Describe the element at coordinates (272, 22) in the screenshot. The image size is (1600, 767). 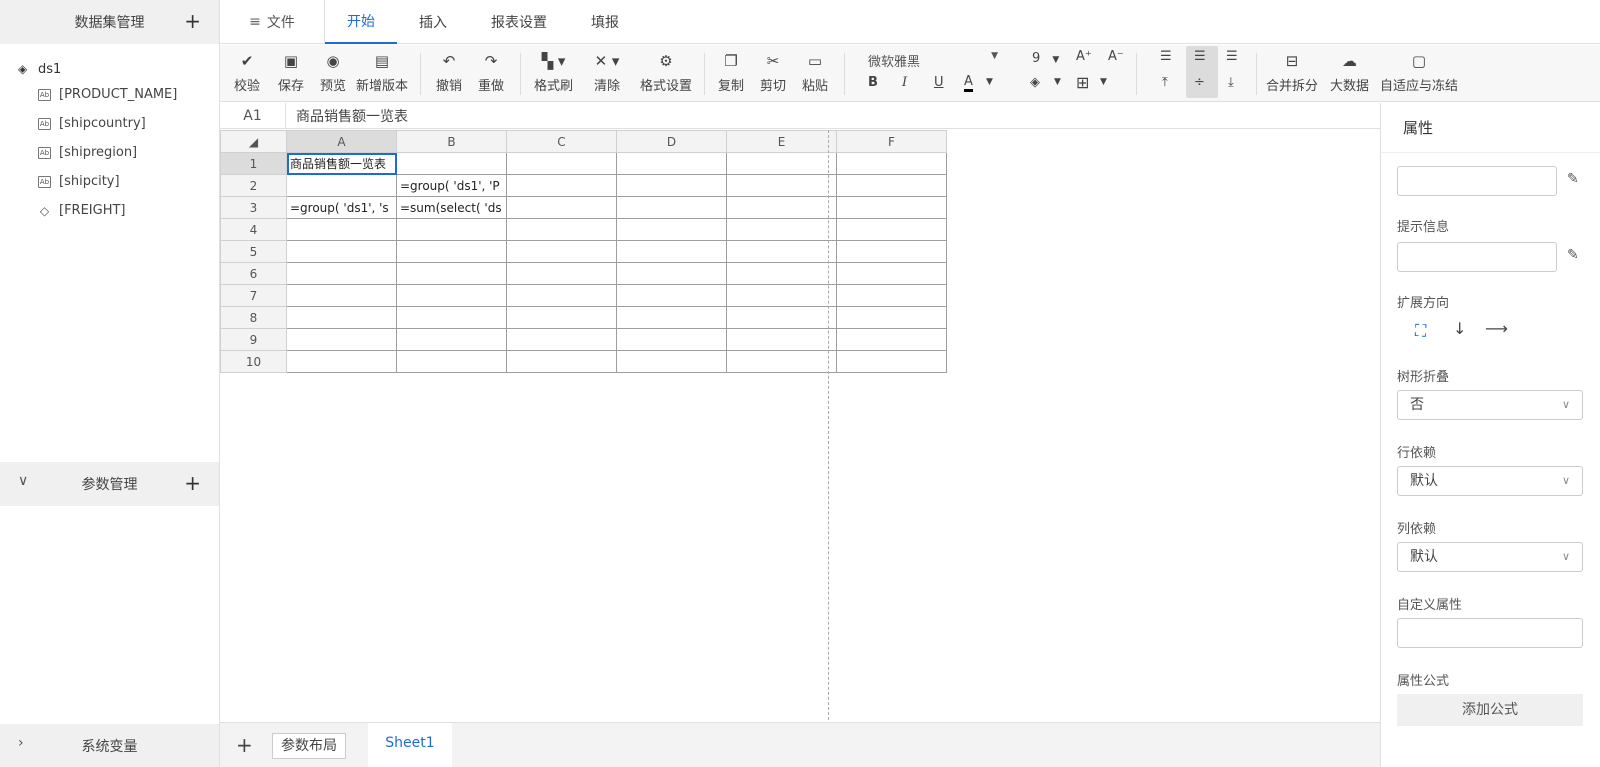
I see `file-menu-tab: ≡ 文件` at that location.